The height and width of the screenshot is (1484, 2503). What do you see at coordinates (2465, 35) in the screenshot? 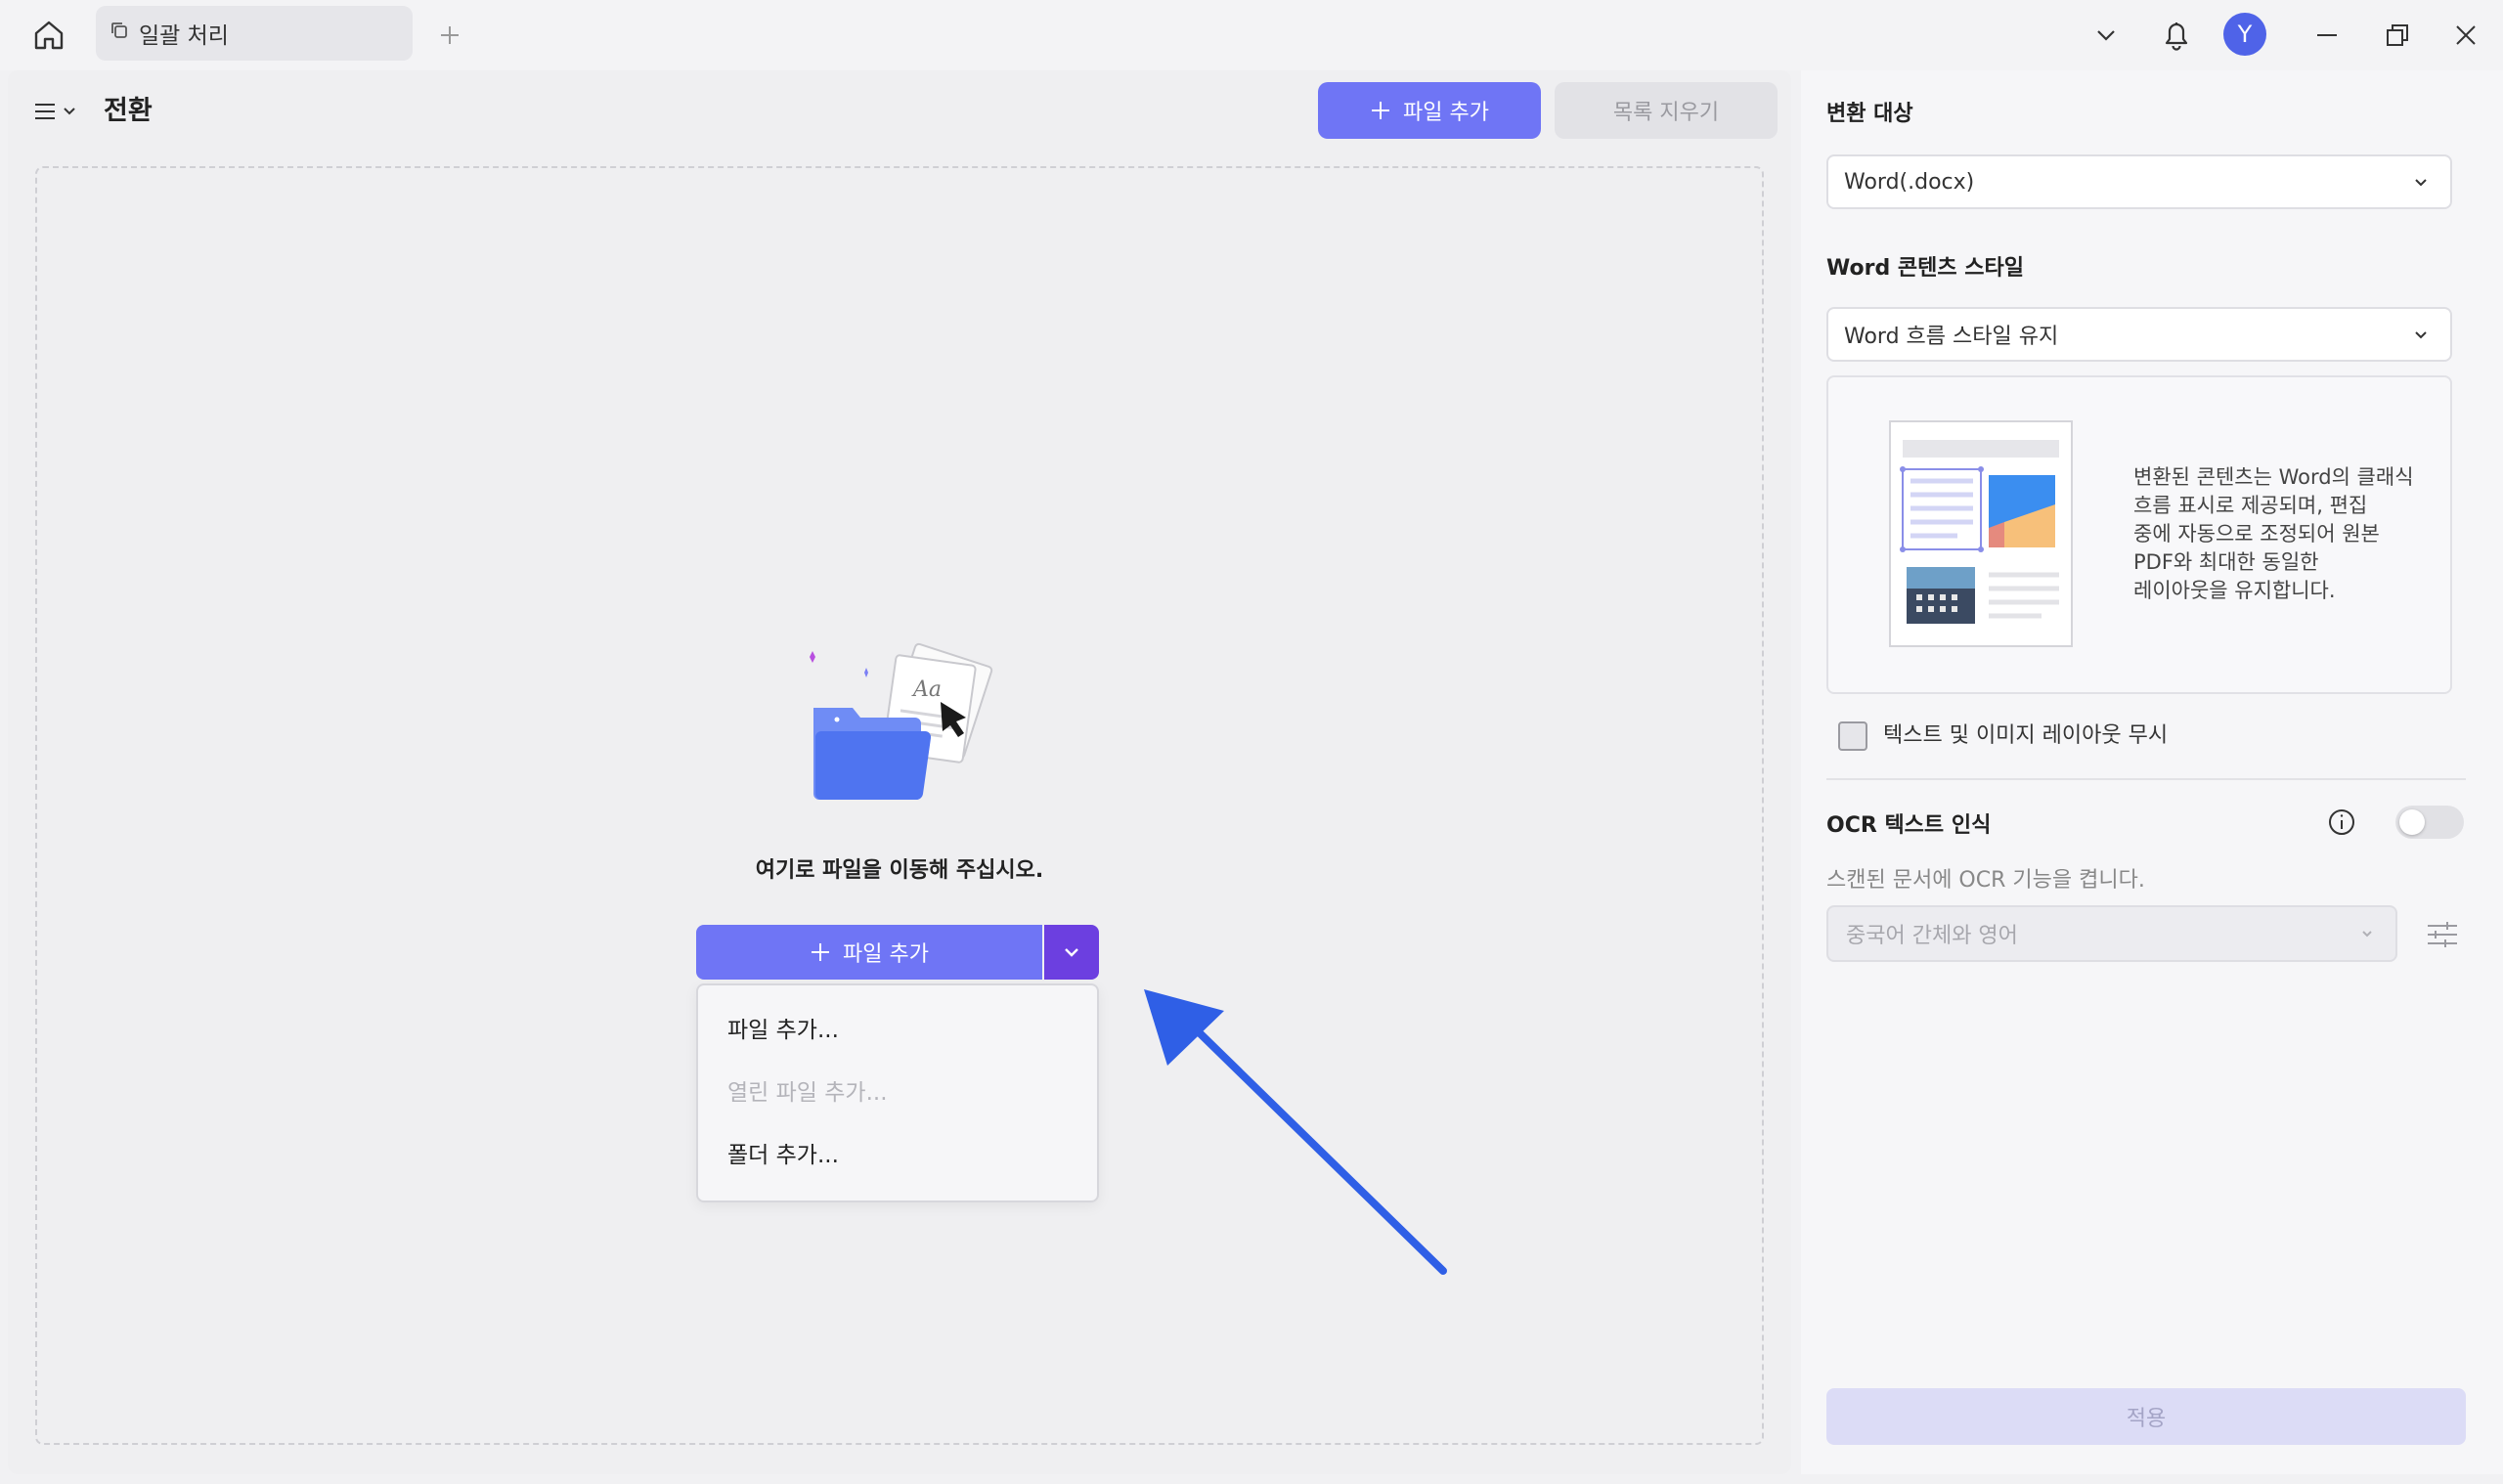
I see `close-icon` at bounding box center [2465, 35].